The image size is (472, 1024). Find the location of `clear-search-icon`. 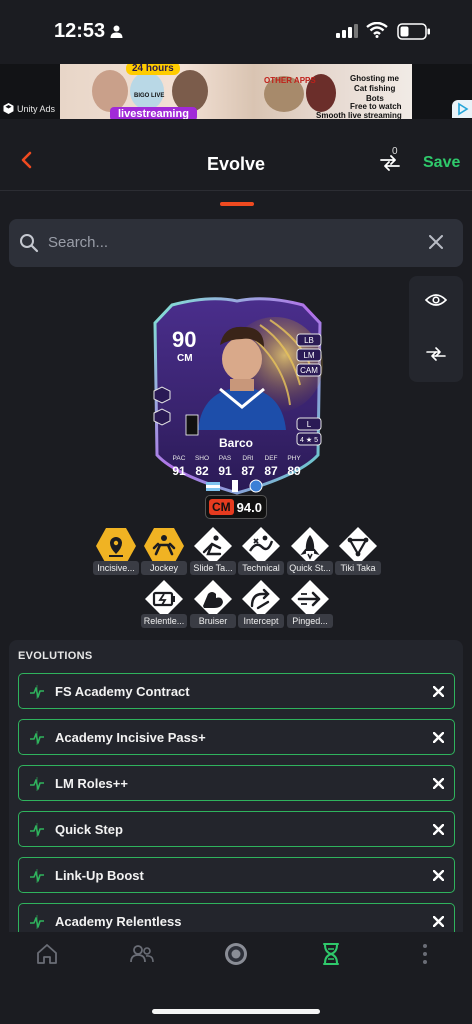

clear-search-icon is located at coordinates (436, 242).